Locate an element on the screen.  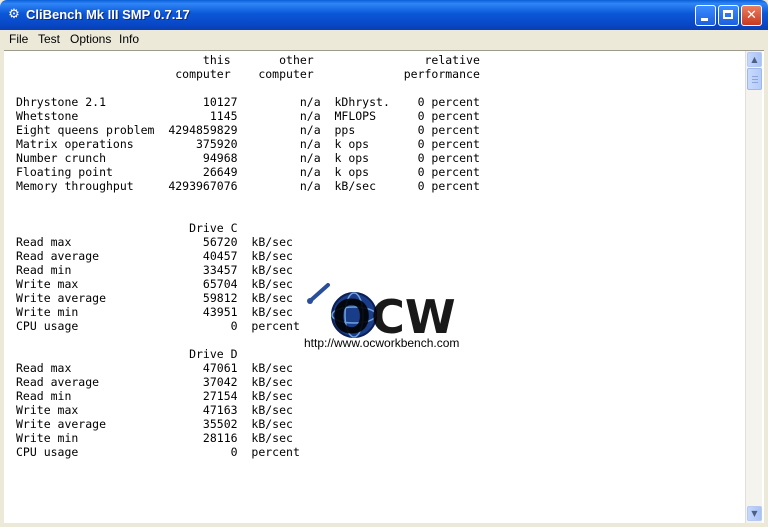
scroll-thumb is located at coordinates (754, 79).